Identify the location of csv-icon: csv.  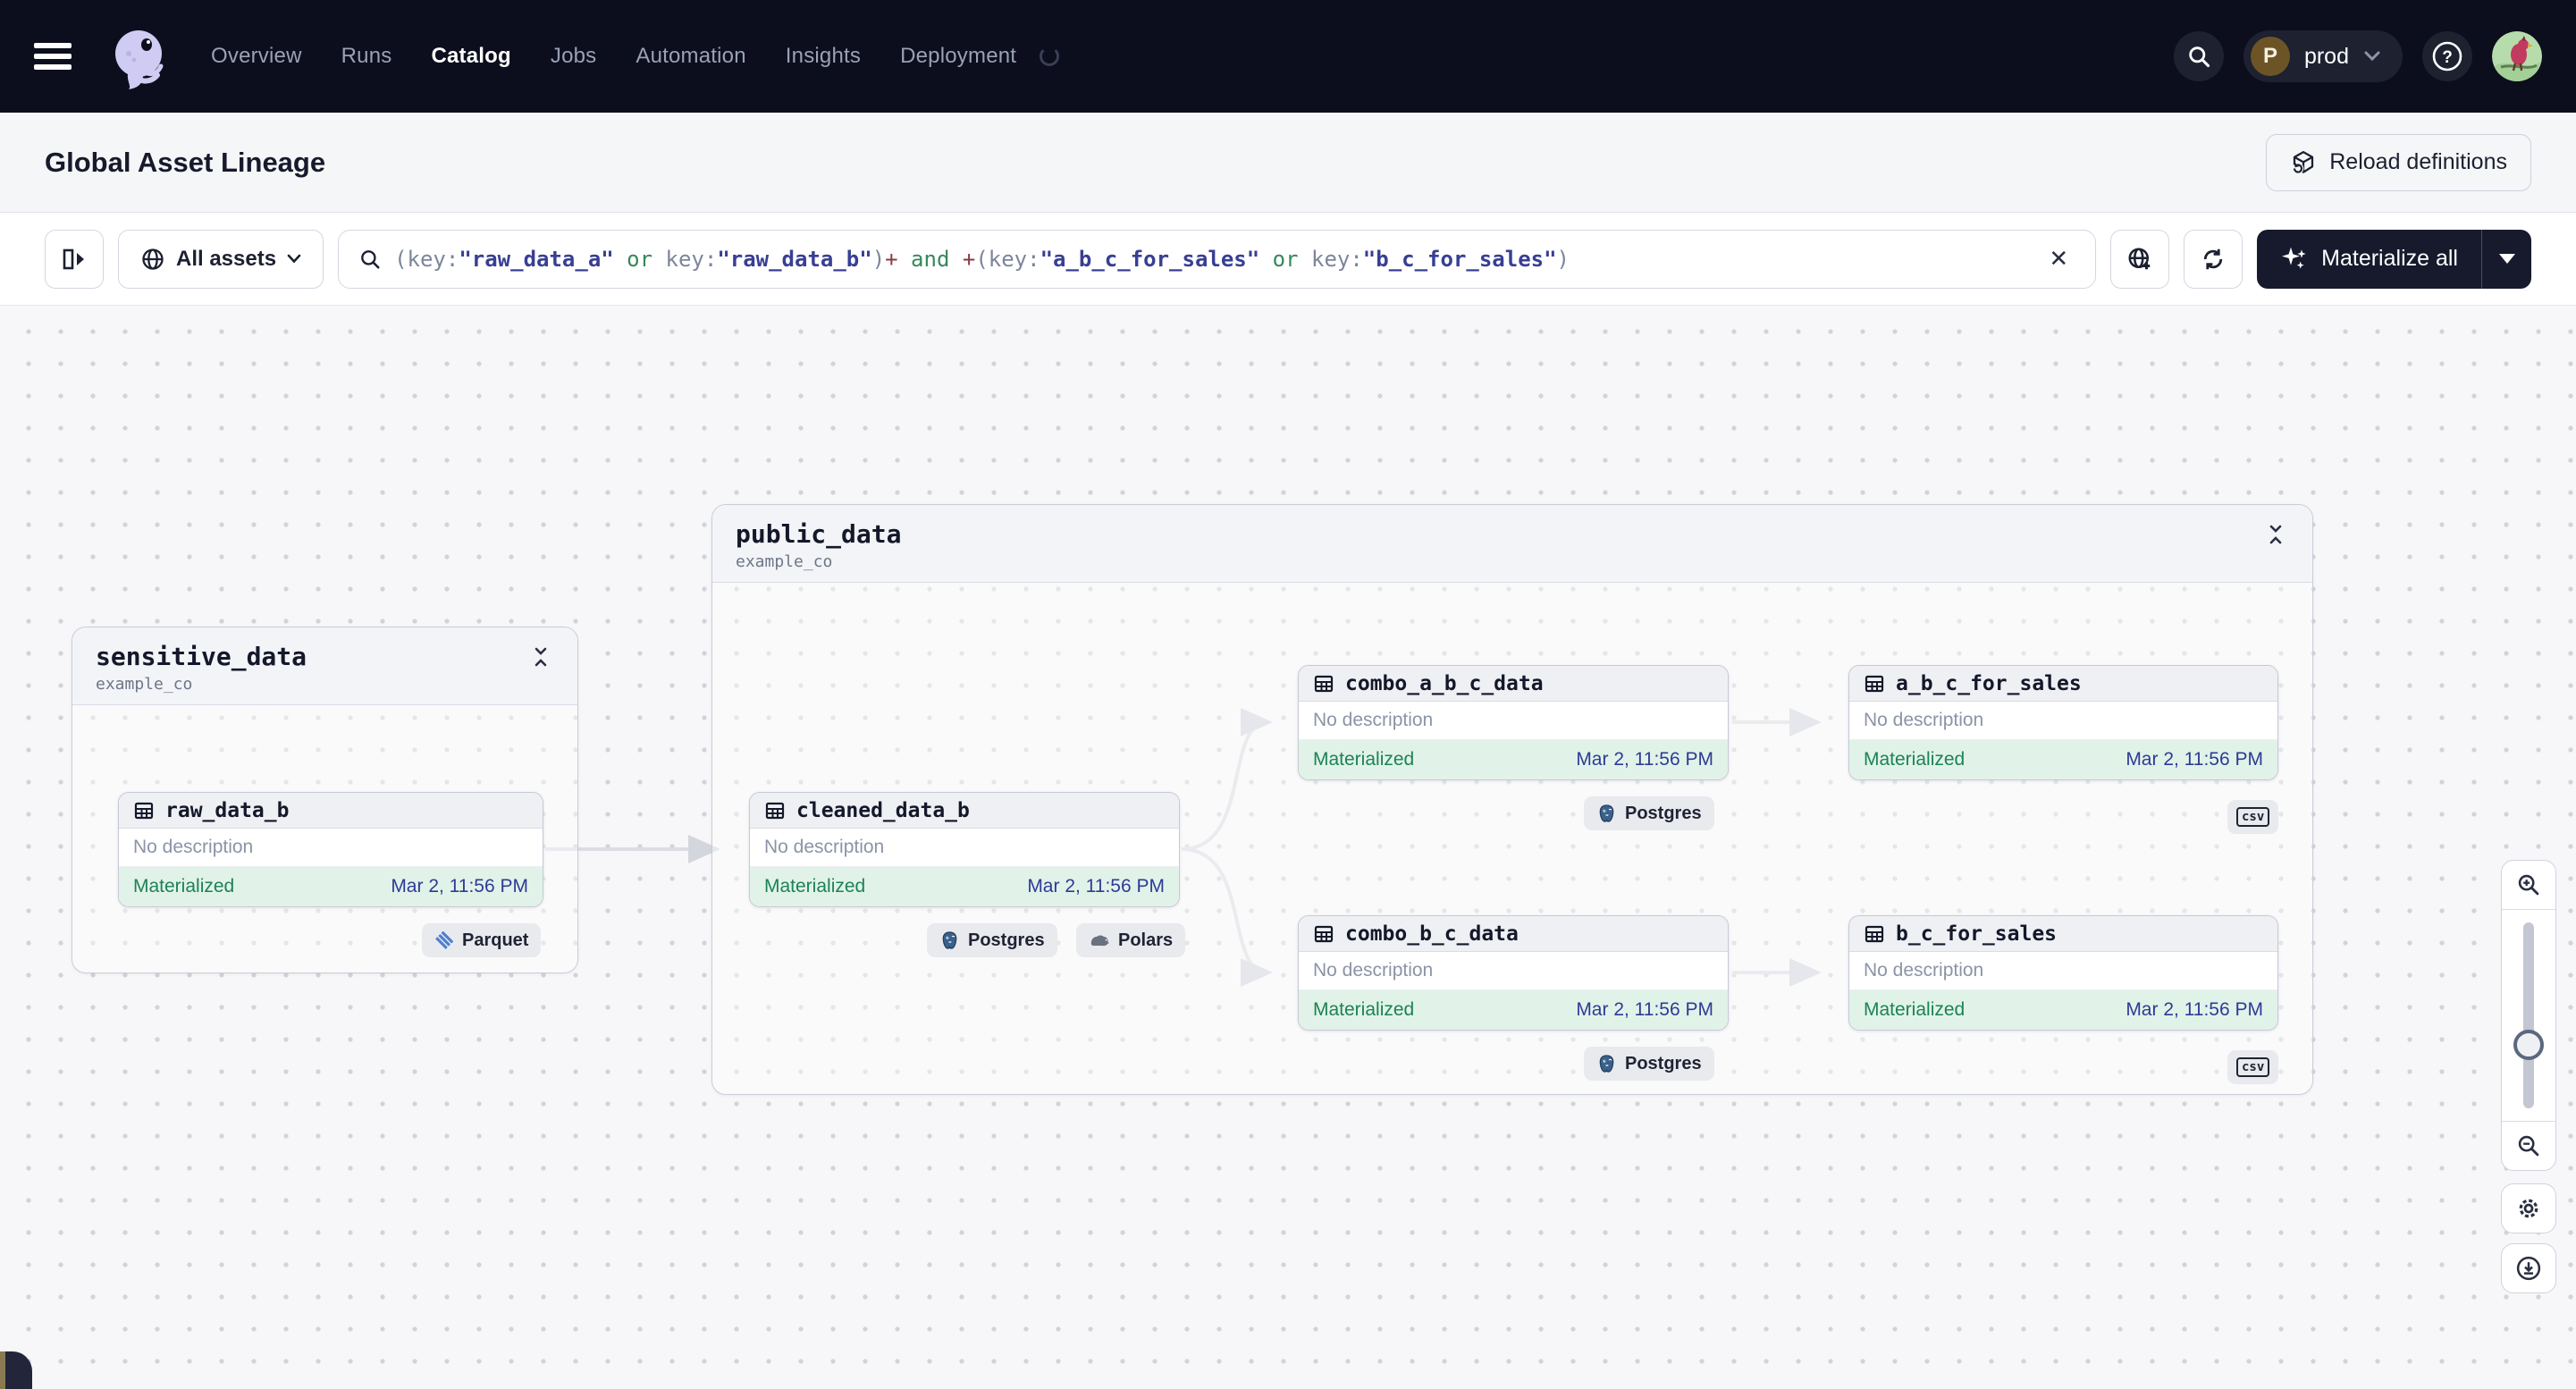
(2253, 817).